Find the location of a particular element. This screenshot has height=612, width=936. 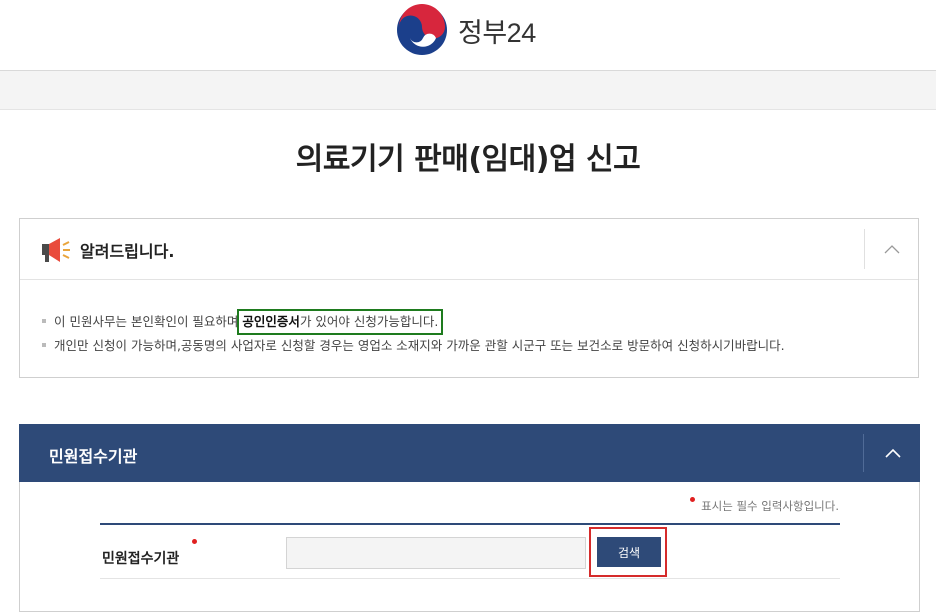

notice-collapse-button is located at coordinates (892, 249).